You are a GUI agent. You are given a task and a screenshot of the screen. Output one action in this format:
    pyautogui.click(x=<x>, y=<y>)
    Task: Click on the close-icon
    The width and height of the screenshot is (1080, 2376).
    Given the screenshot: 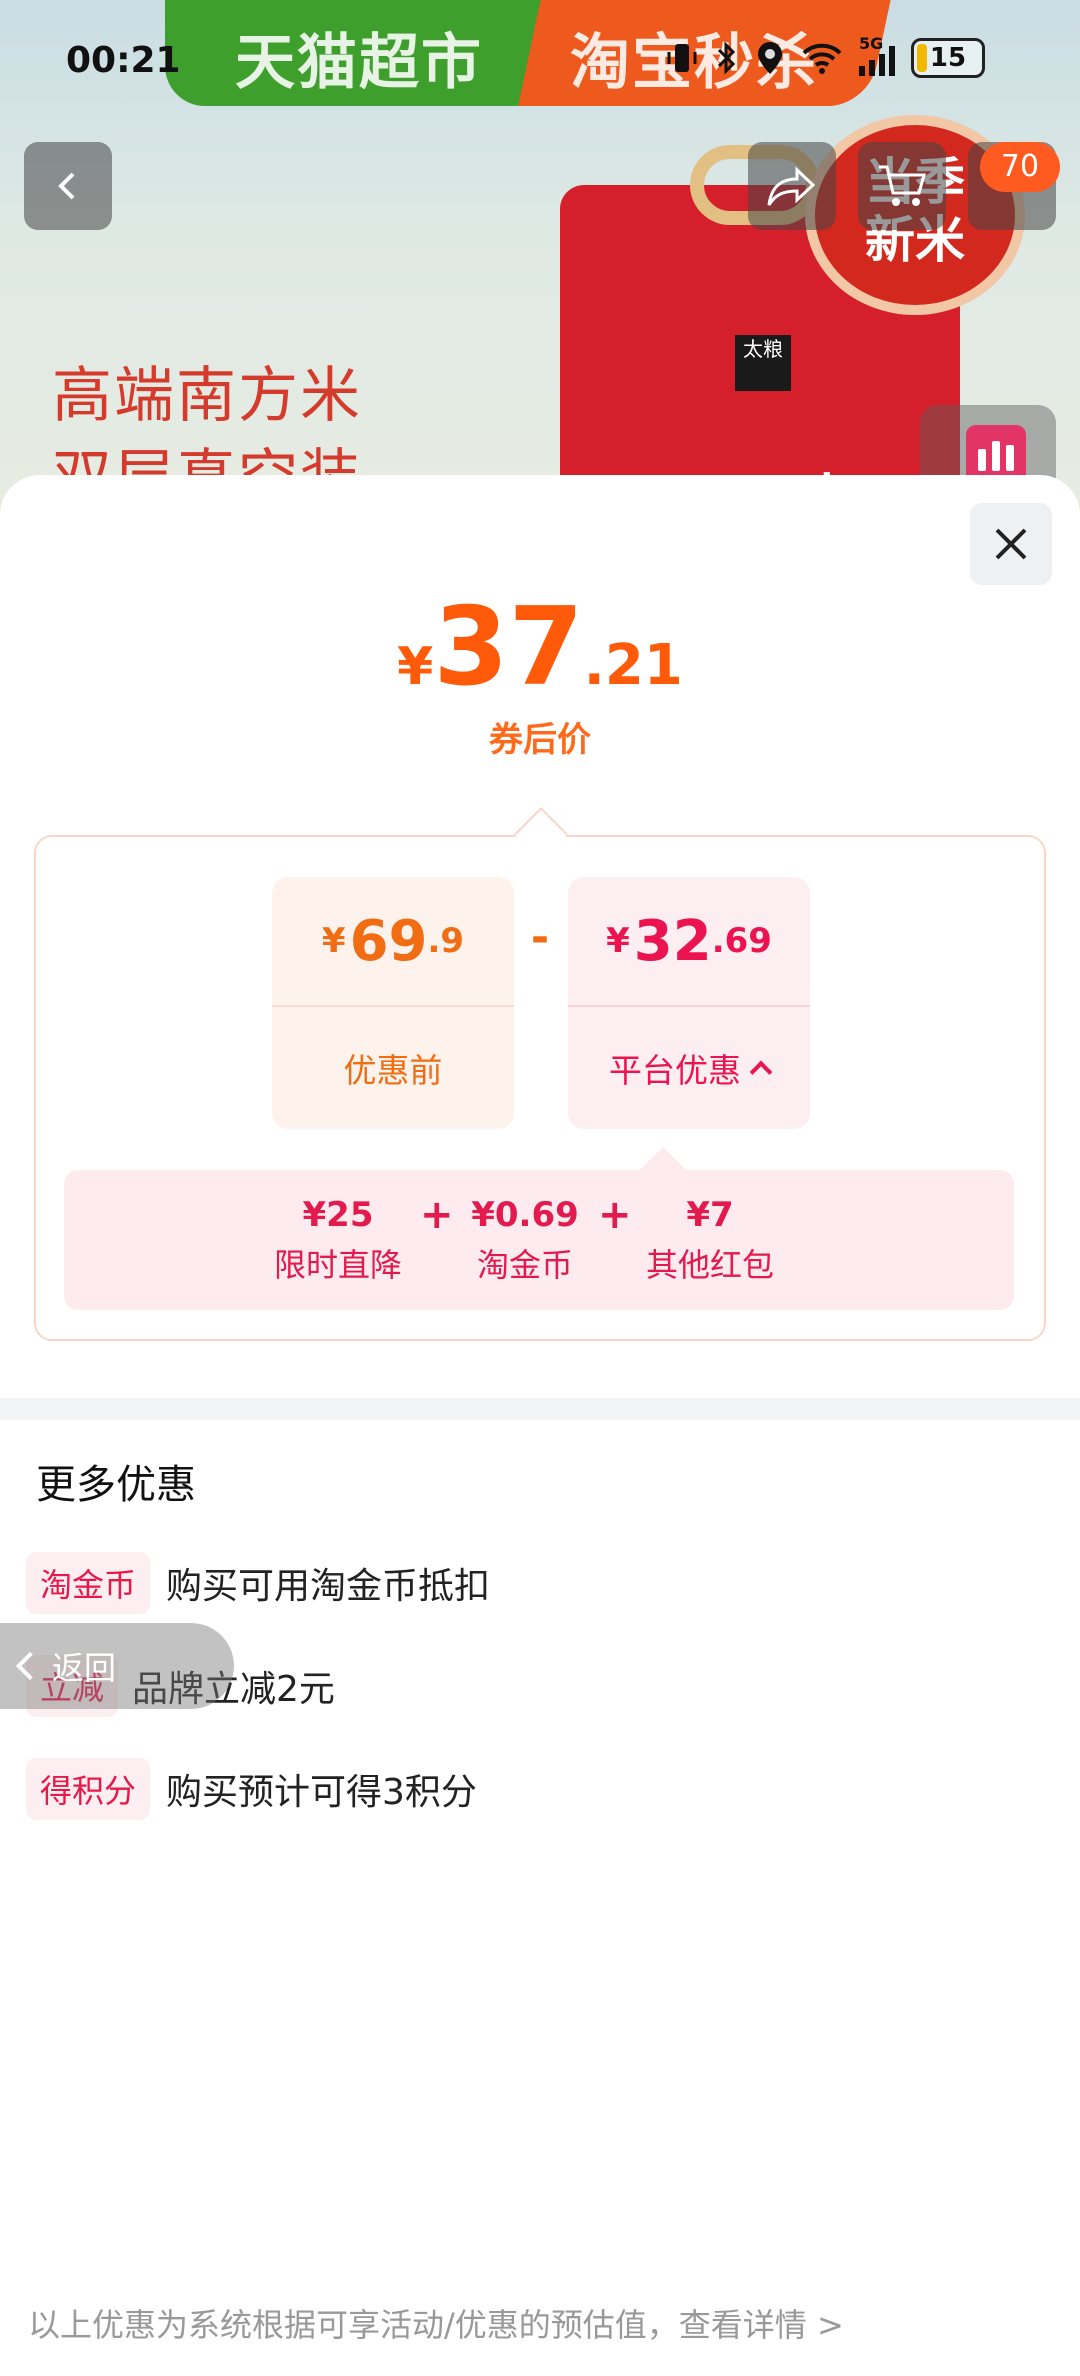 What is the action you would take?
    pyautogui.click(x=1011, y=544)
    